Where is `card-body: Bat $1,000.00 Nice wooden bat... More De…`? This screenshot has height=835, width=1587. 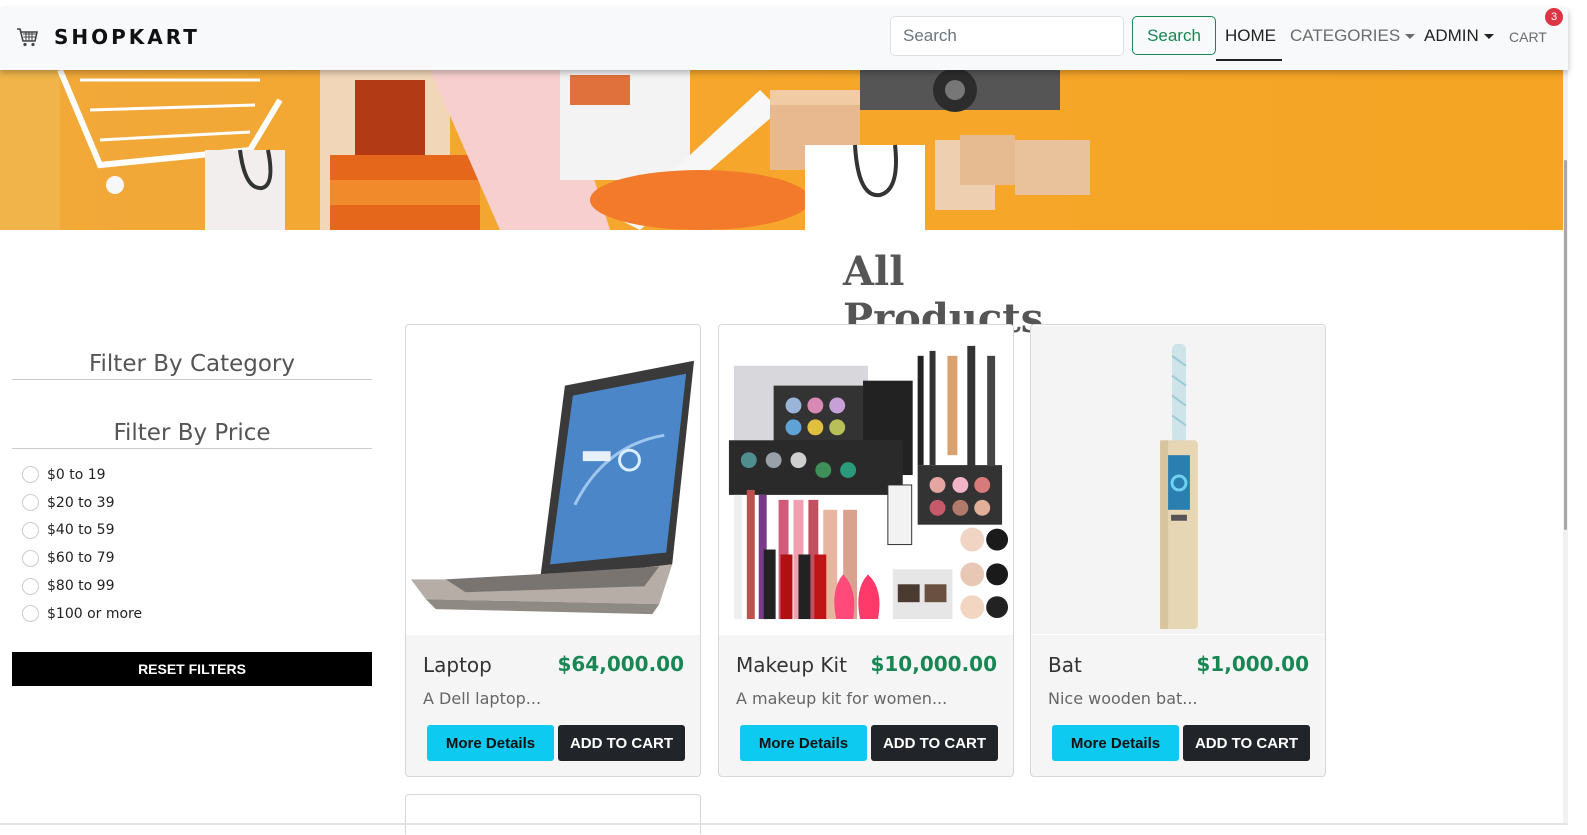
card-body: Bat $1,000.00 Nice wooden bat... More De… is located at coordinates (1178, 705).